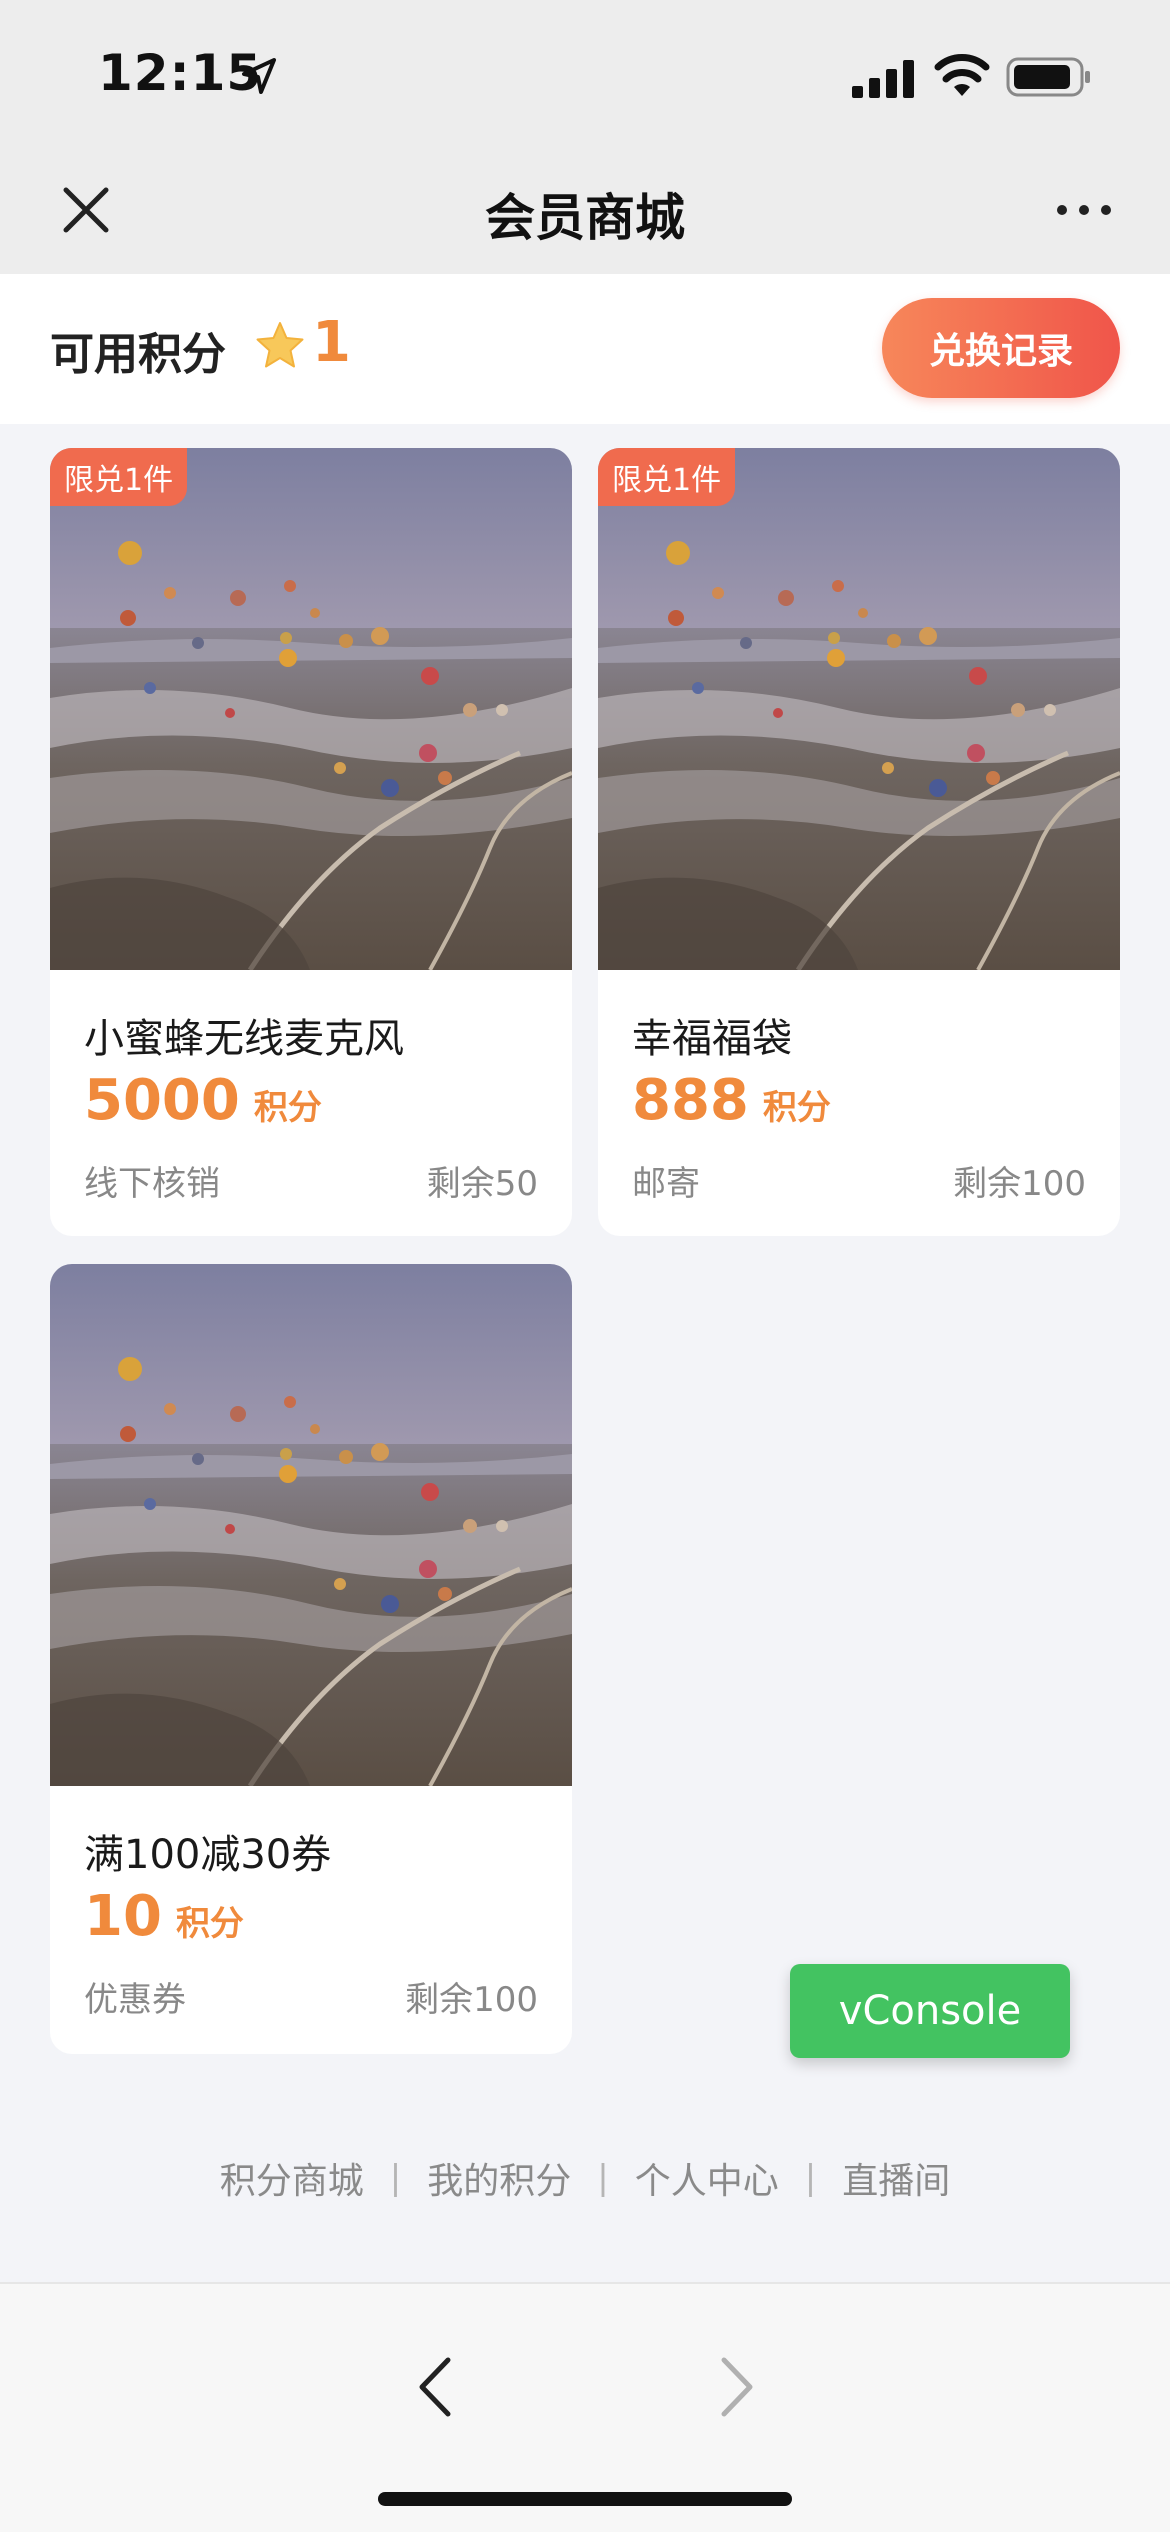 This screenshot has width=1170, height=2532. I want to click on stock-remaining: 剩余50, so click(482, 1184).